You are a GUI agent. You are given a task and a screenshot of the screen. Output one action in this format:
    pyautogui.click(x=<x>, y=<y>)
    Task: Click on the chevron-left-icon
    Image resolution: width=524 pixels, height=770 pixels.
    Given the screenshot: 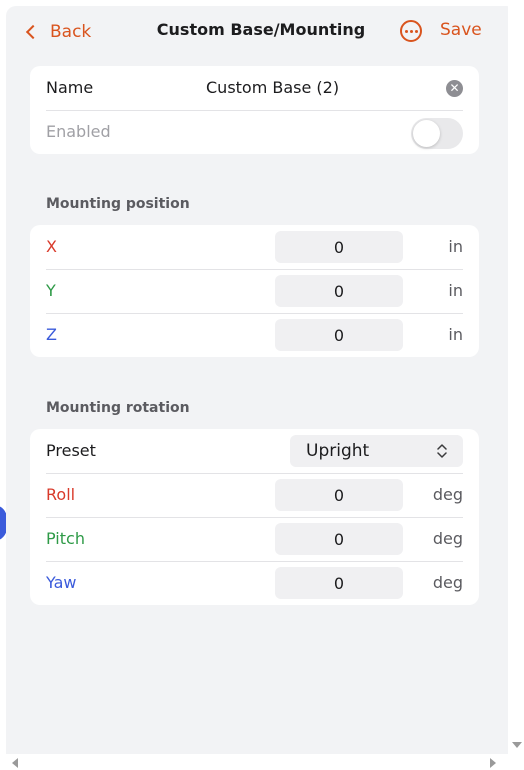 What is the action you would take?
    pyautogui.click(x=33, y=32)
    